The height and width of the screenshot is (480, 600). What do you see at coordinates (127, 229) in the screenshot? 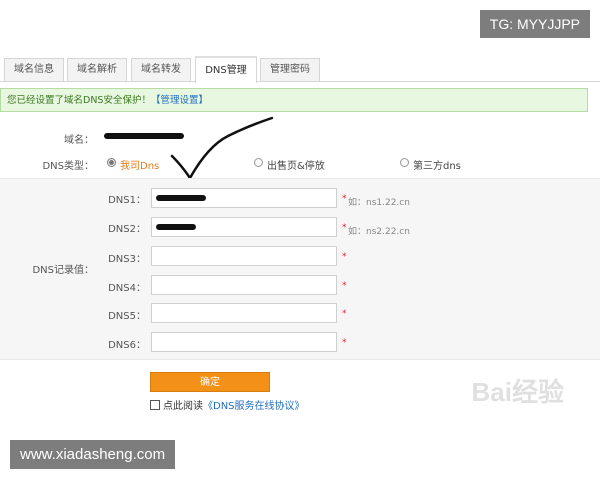
I see `dns2-label: DNS2：` at bounding box center [127, 229].